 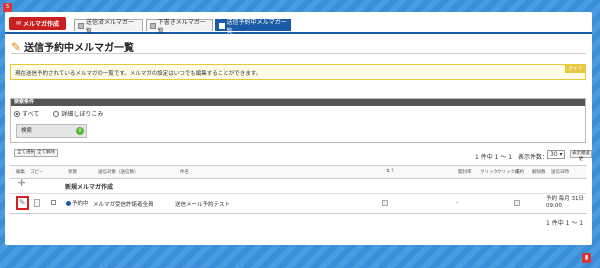 What do you see at coordinates (565, 223) in the screenshot?
I see `pager-bottom: 1 件中 1 ～ 1` at bounding box center [565, 223].